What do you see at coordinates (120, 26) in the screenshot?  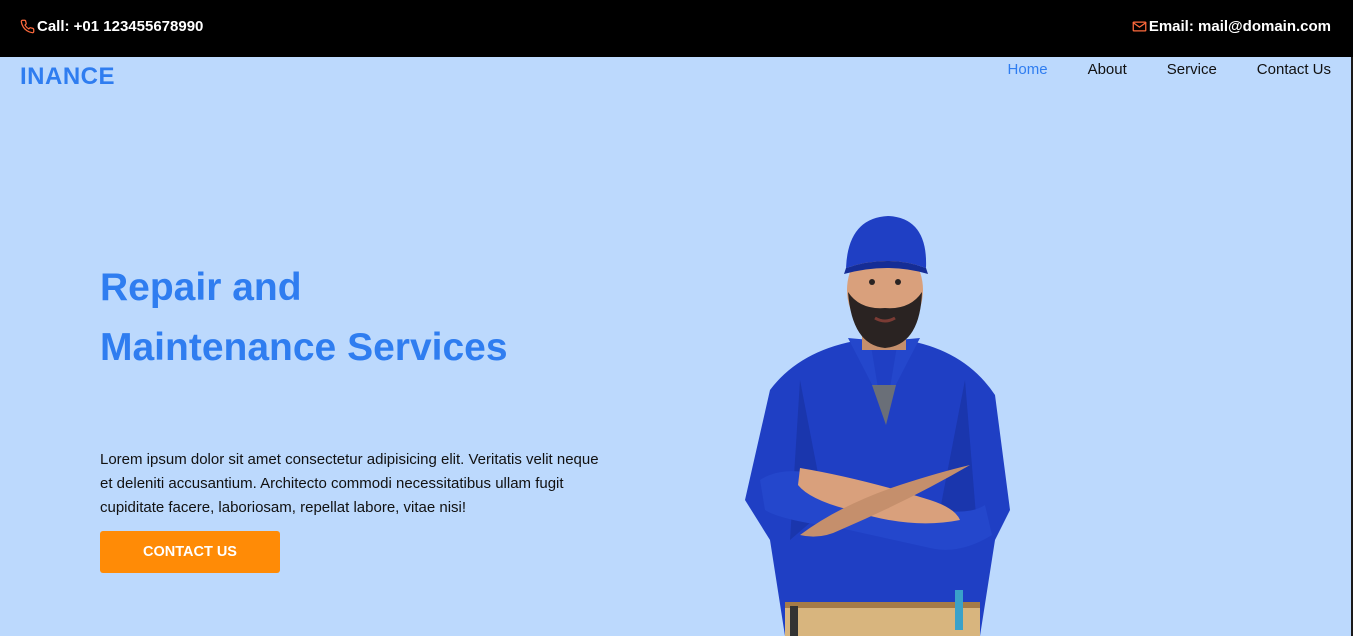 I see `call-text: Call: +01 123455678990` at bounding box center [120, 26].